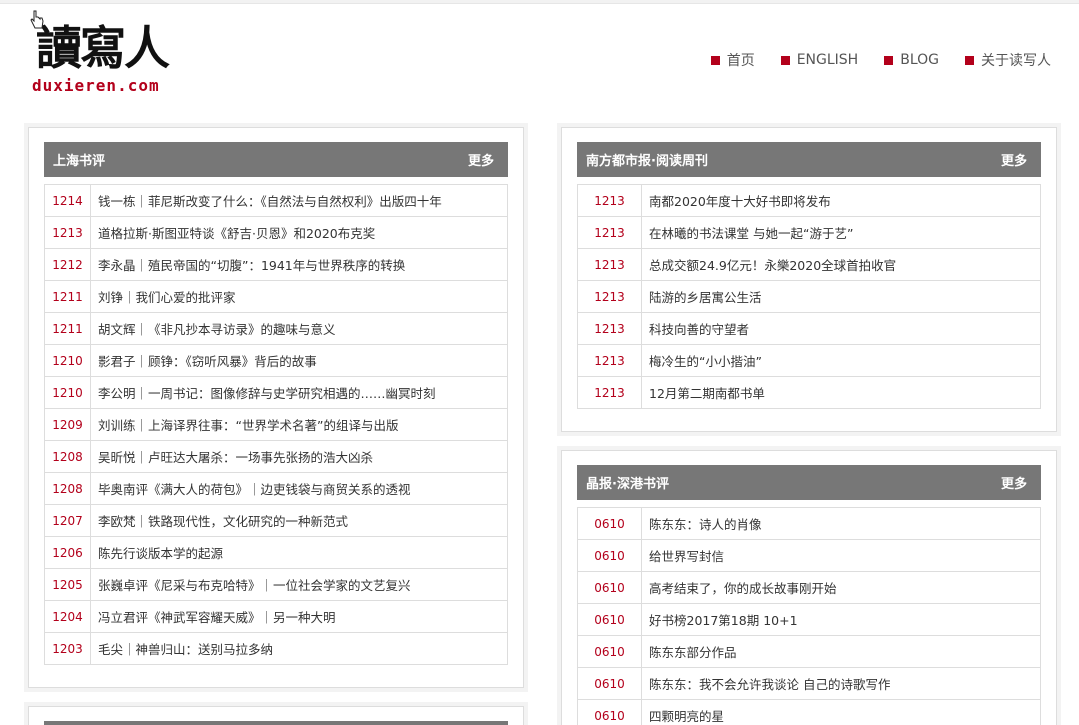 The image size is (1079, 725). Describe the element at coordinates (68, 328) in the screenshot. I see `item-date: 1211` at that location.